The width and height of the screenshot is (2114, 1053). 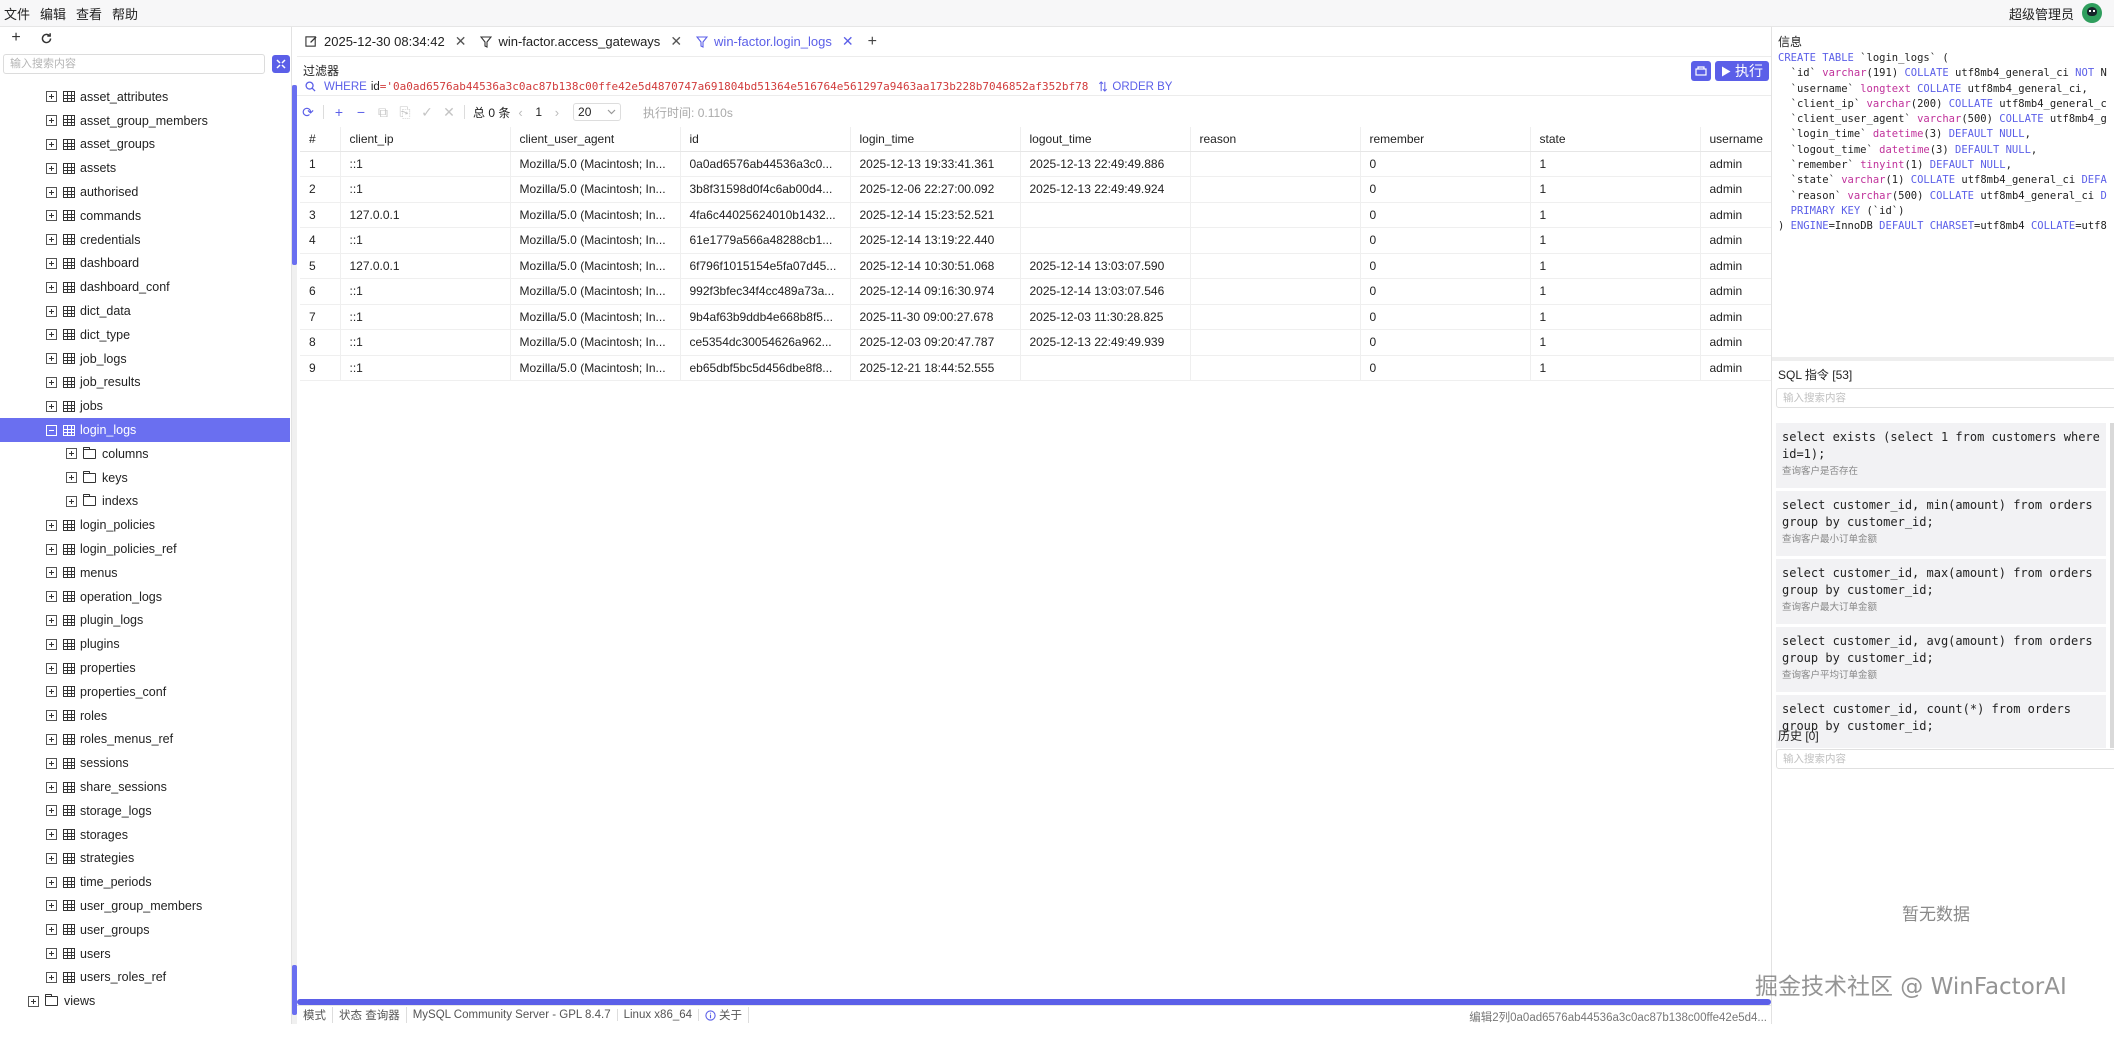 I want to click on collapse-toggle-icon, so click(x=51, y=430).